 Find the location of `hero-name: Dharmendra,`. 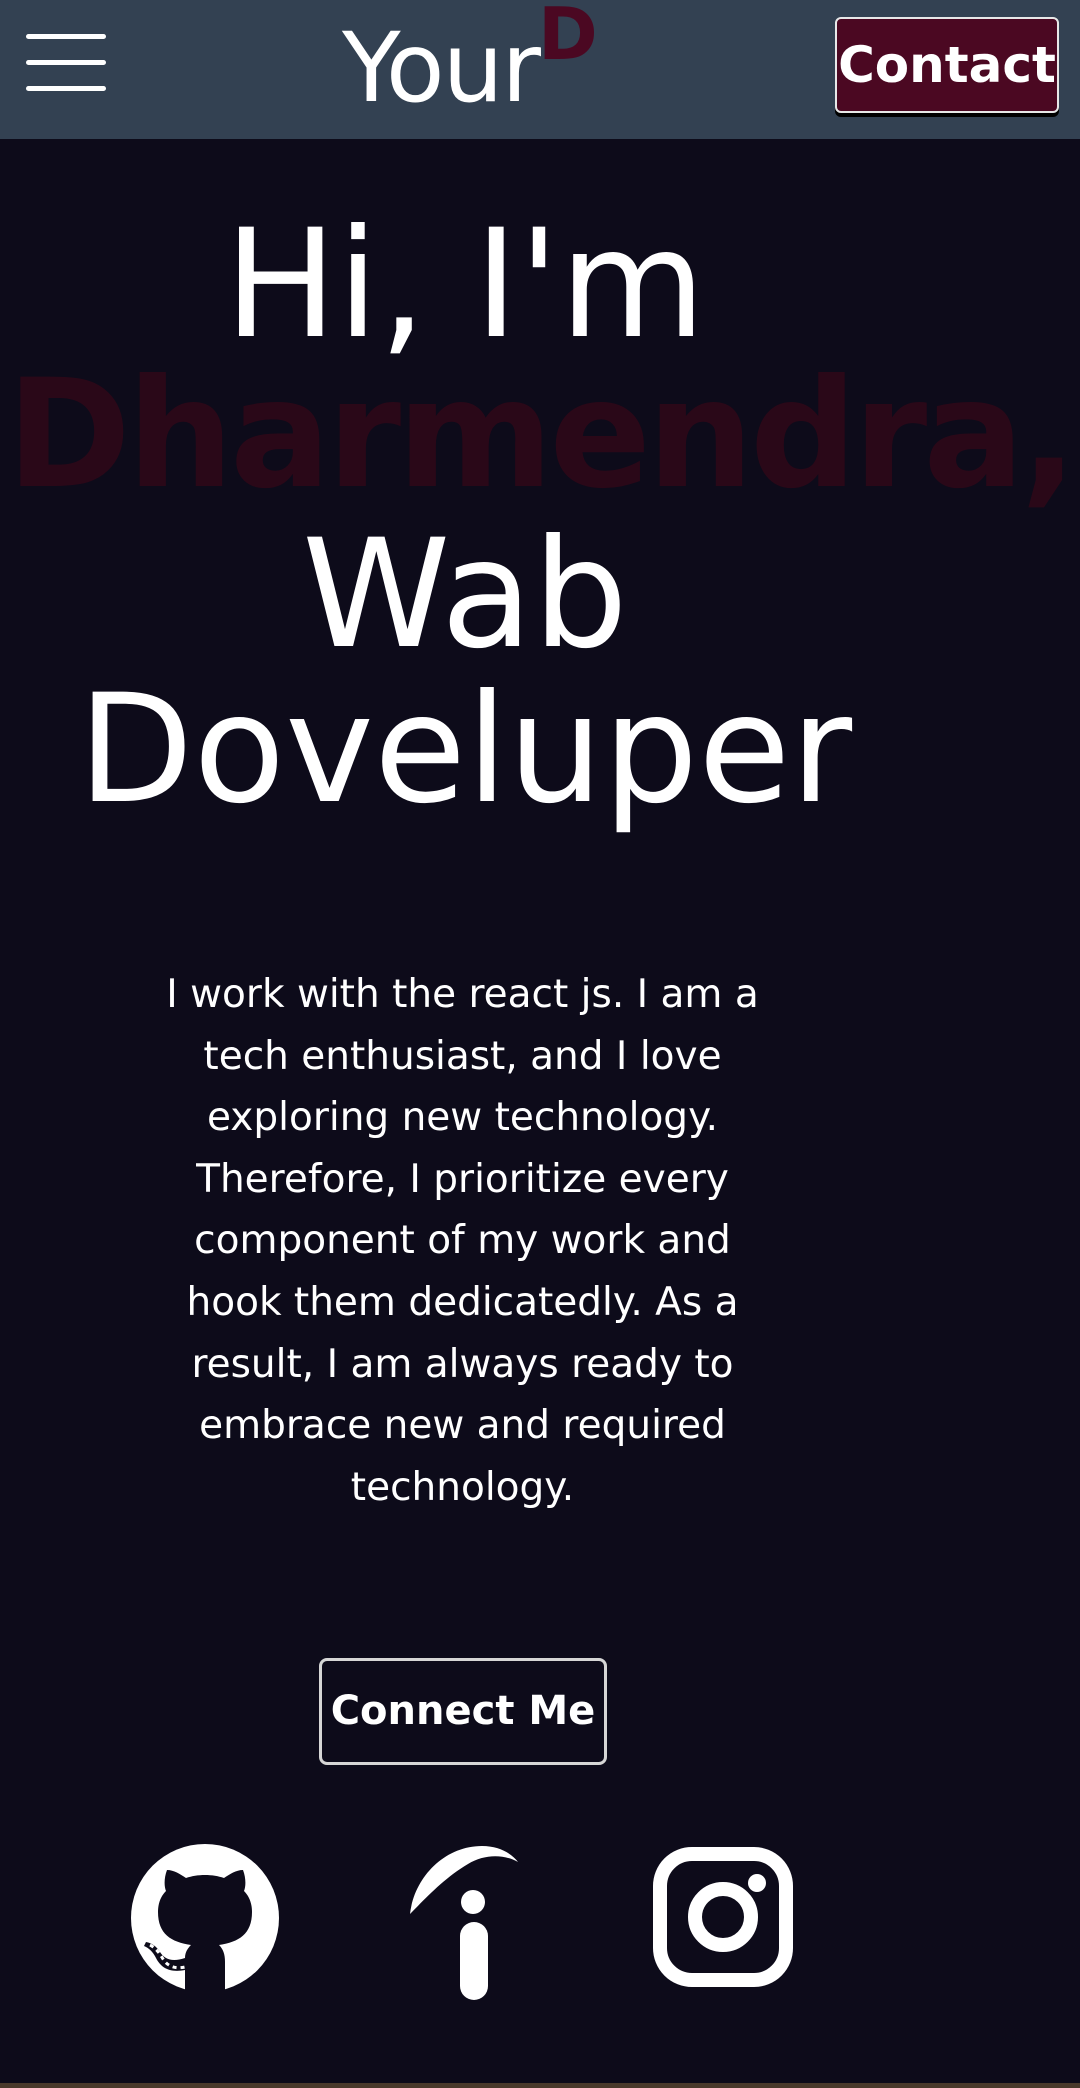

hero-name: Dharmendra, is located at coordinates (542, 435).